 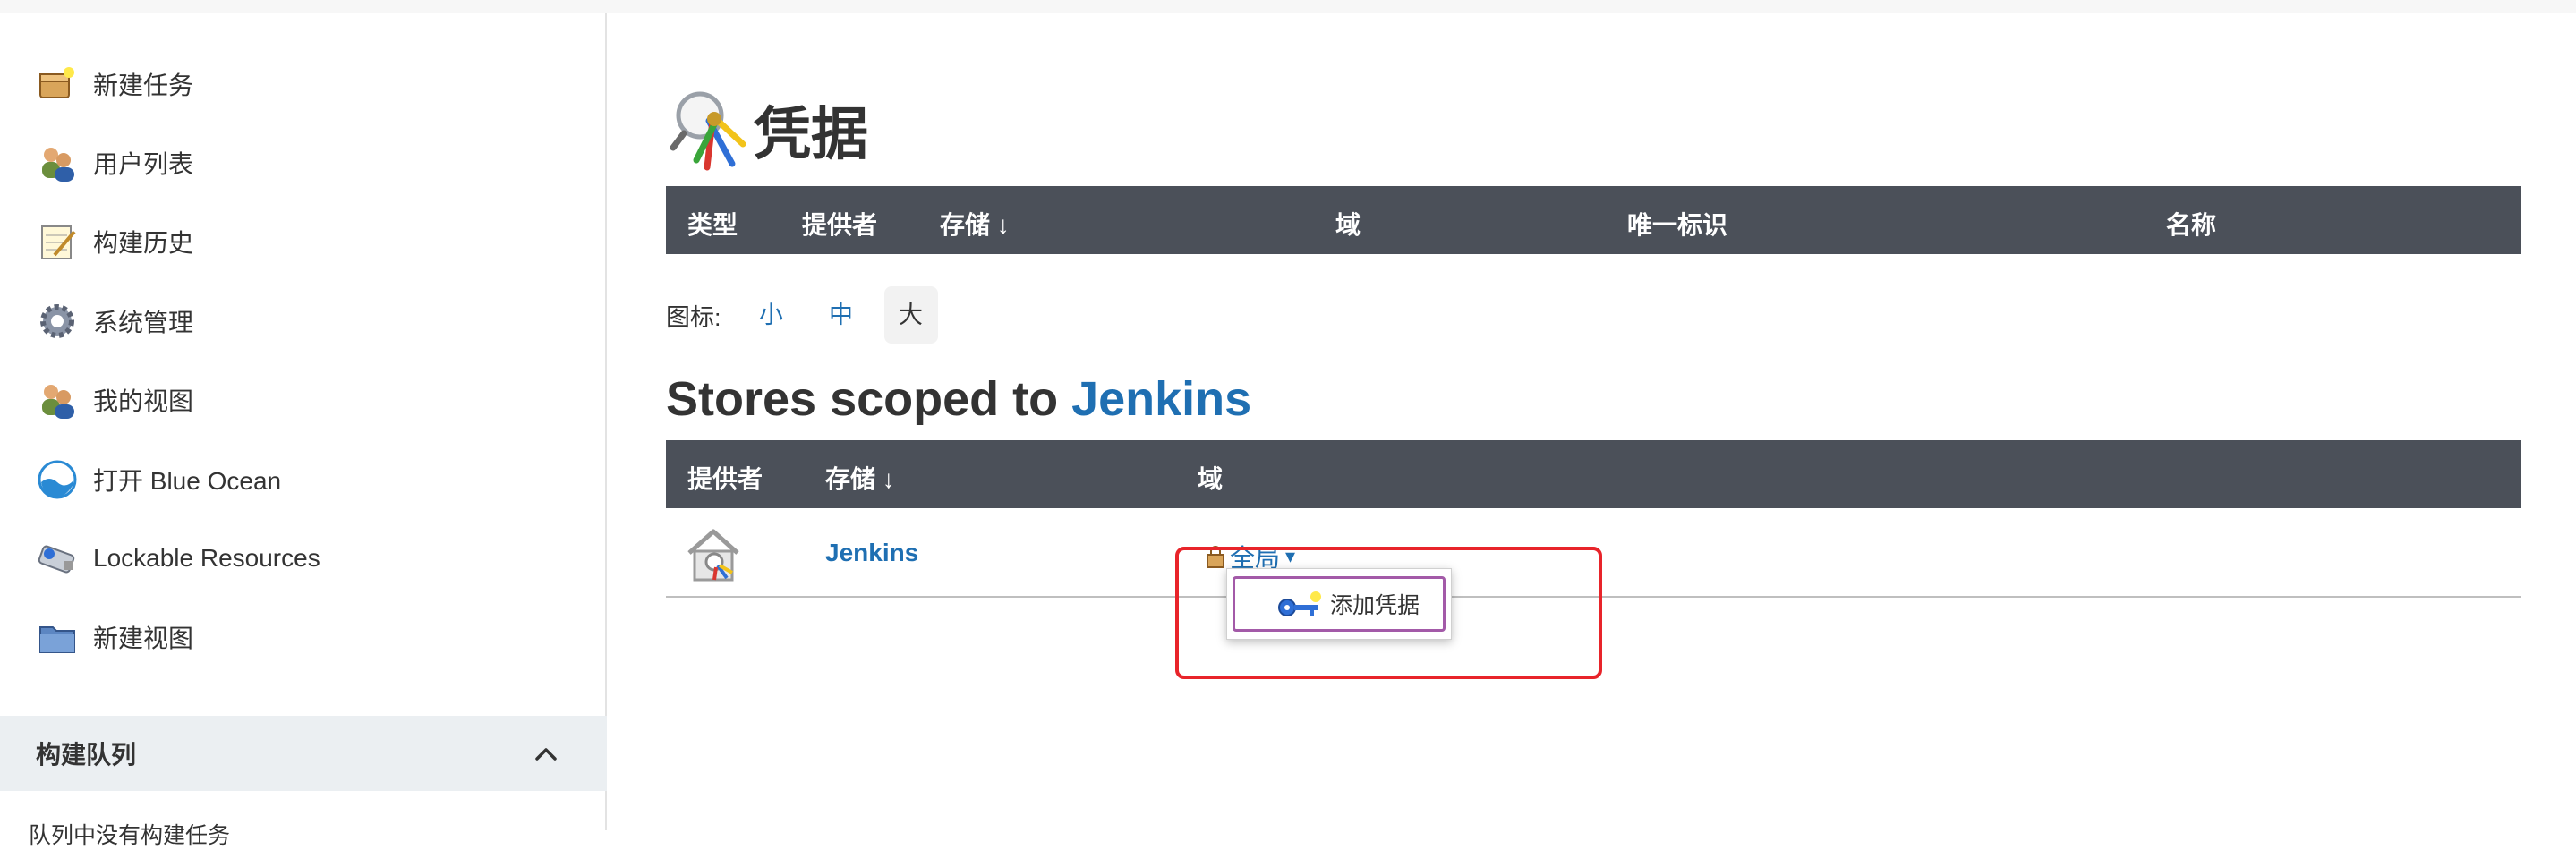 What do you see at coordinates (143, 638) in the screenshot?
I see `sidebar-item-label: 新建视图` at bounding box center [143, 638].